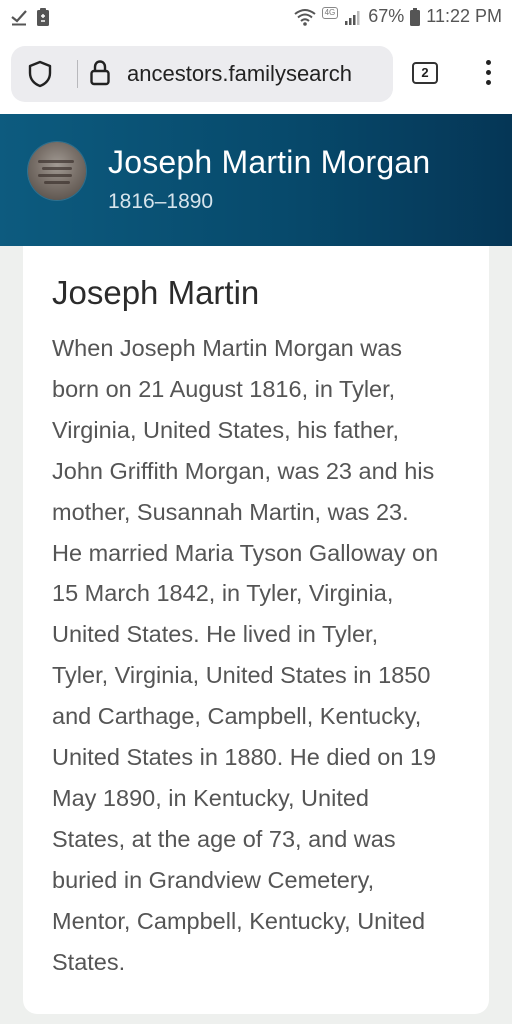 The image size is (512, 1024). Describe the element at coordinates (386, 16) in the screenshot. I see `battery-percent: 67%` at that location.